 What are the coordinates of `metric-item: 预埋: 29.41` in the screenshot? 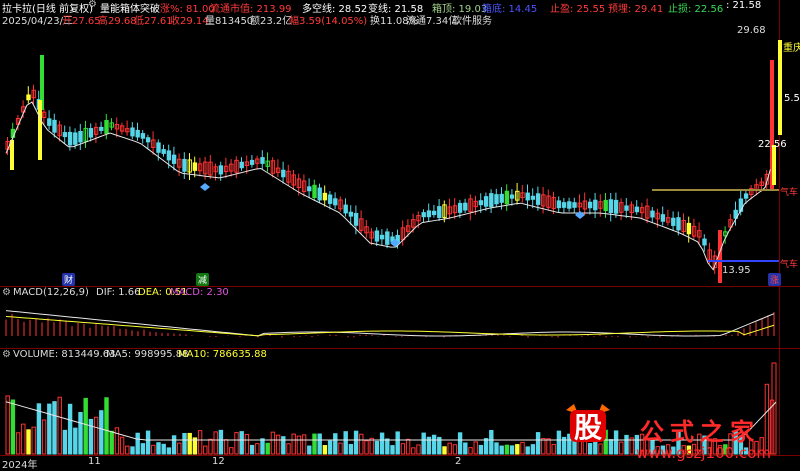 It's located at (636, 9).